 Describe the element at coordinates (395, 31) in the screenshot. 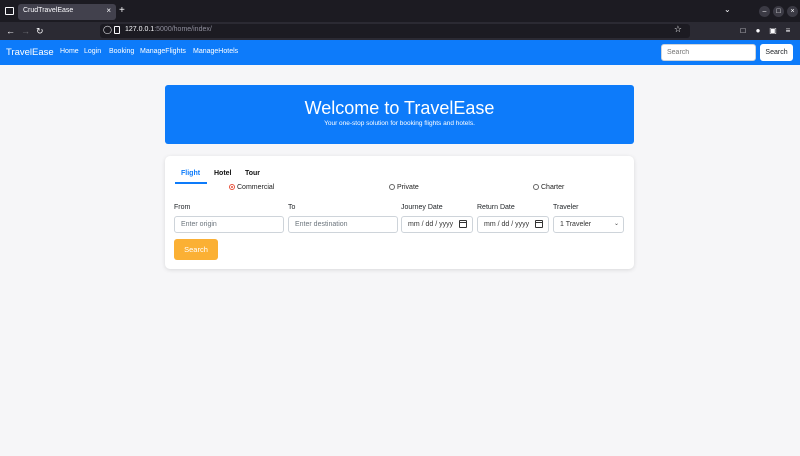

I see `address-bar: ◯ 127.0.0.1:5000/home/index/ ☆` at that location.